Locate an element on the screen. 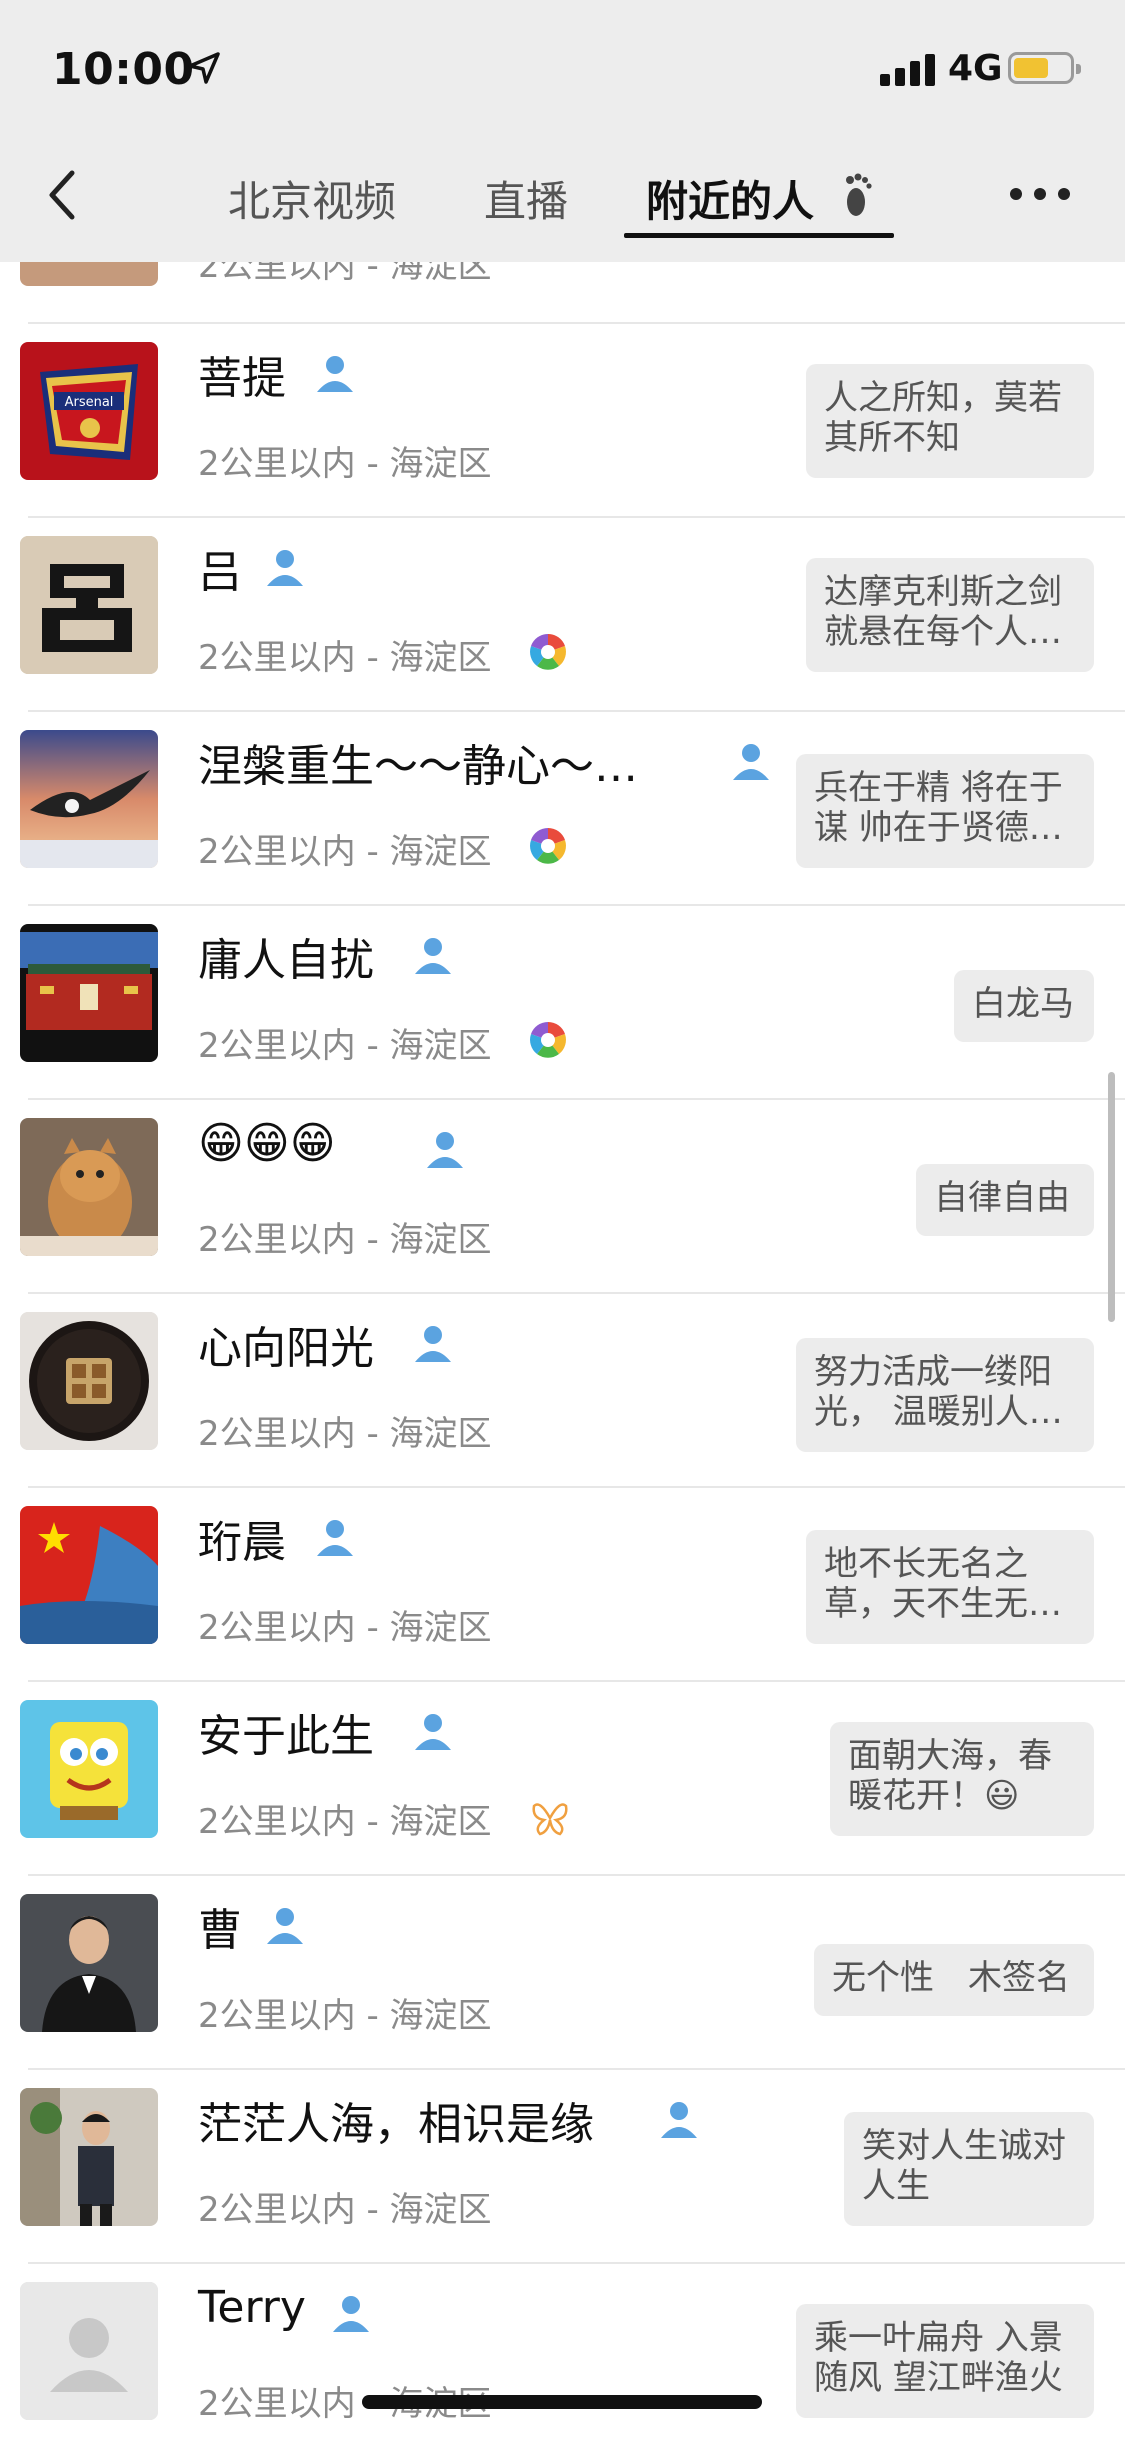 This screenshot has height=2458, width=1125. signature-bubble: 自律自由 is located at coordinates (1005, 1200).